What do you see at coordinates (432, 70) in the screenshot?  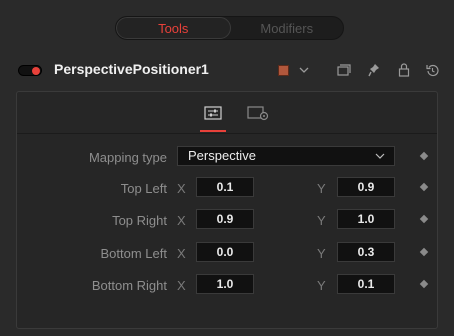 I see `reset-icon` at bounding box center [432, 70].